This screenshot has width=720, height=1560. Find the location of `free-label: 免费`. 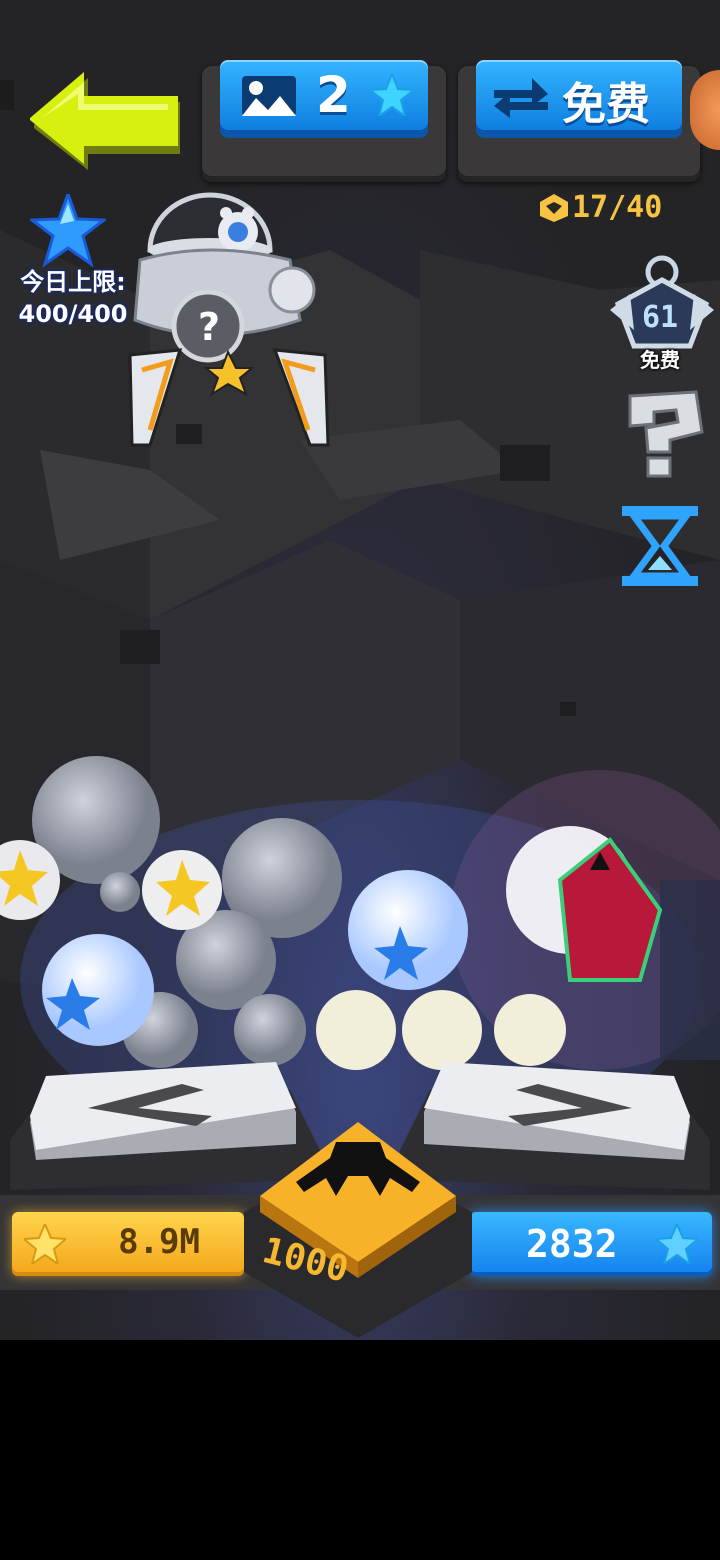

free-label: 免费 is located at coordinates (606, 104).